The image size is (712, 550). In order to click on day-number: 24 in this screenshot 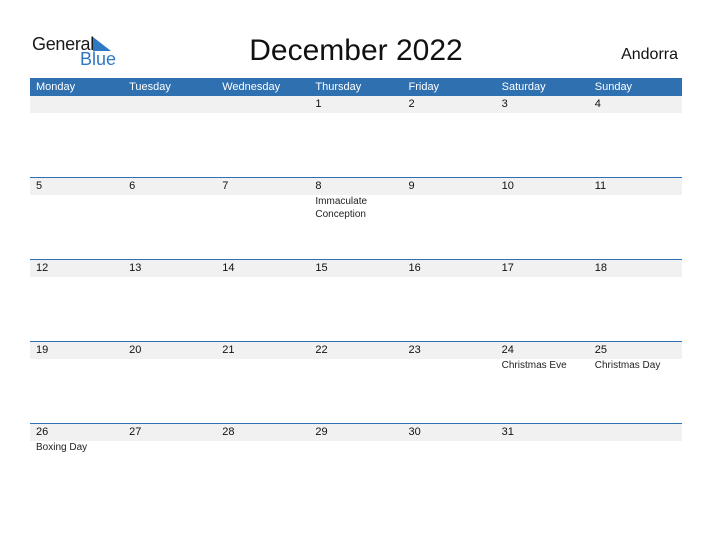, I will do `click(507, 350)`.